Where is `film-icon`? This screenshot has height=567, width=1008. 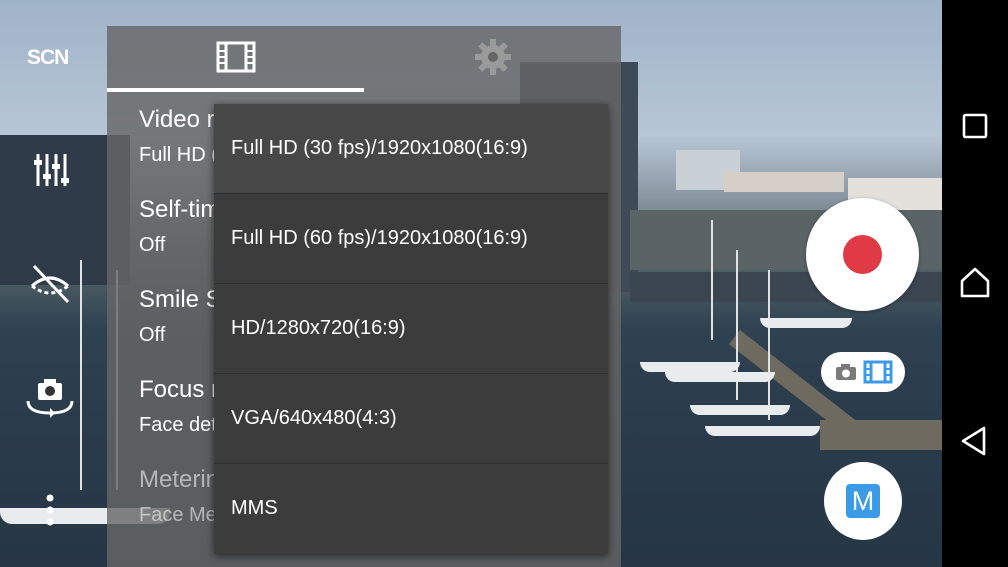
film-icon is located at coordinates (236, 59).